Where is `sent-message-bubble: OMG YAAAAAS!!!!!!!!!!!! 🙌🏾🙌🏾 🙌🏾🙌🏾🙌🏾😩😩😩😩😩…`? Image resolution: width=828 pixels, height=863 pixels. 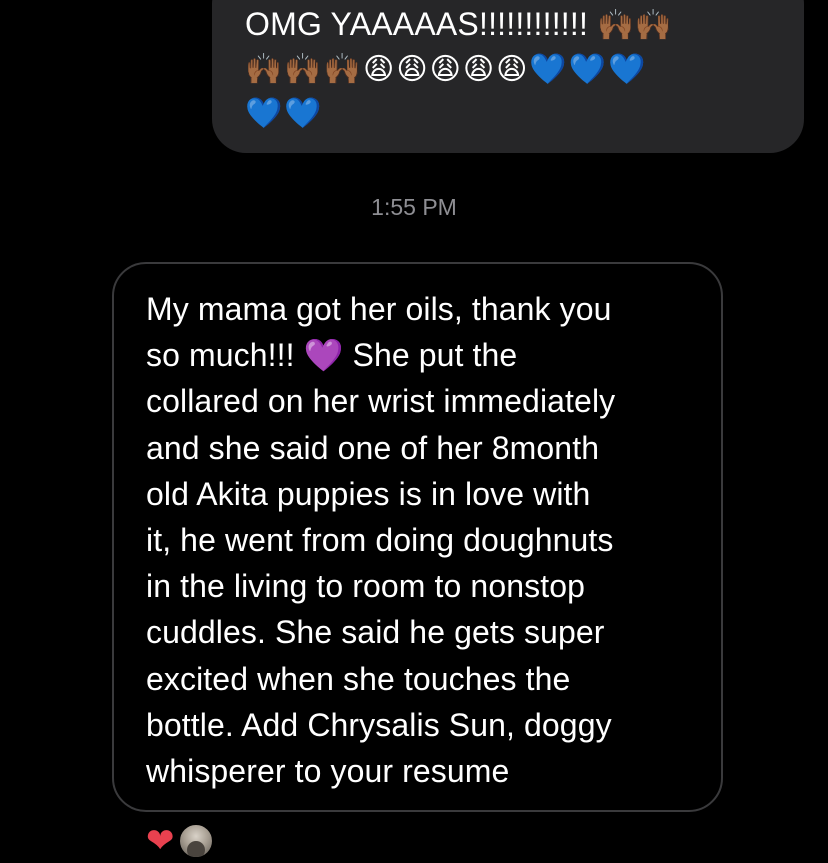
sent-message-bubble: OMG YAAAAAS!!!!!!!!!!!! 🙌🏾🙌🏾 🙌🏾🙌🏾🙌🏾😩😩😩😩😩… is located at coordinates (508, 76).